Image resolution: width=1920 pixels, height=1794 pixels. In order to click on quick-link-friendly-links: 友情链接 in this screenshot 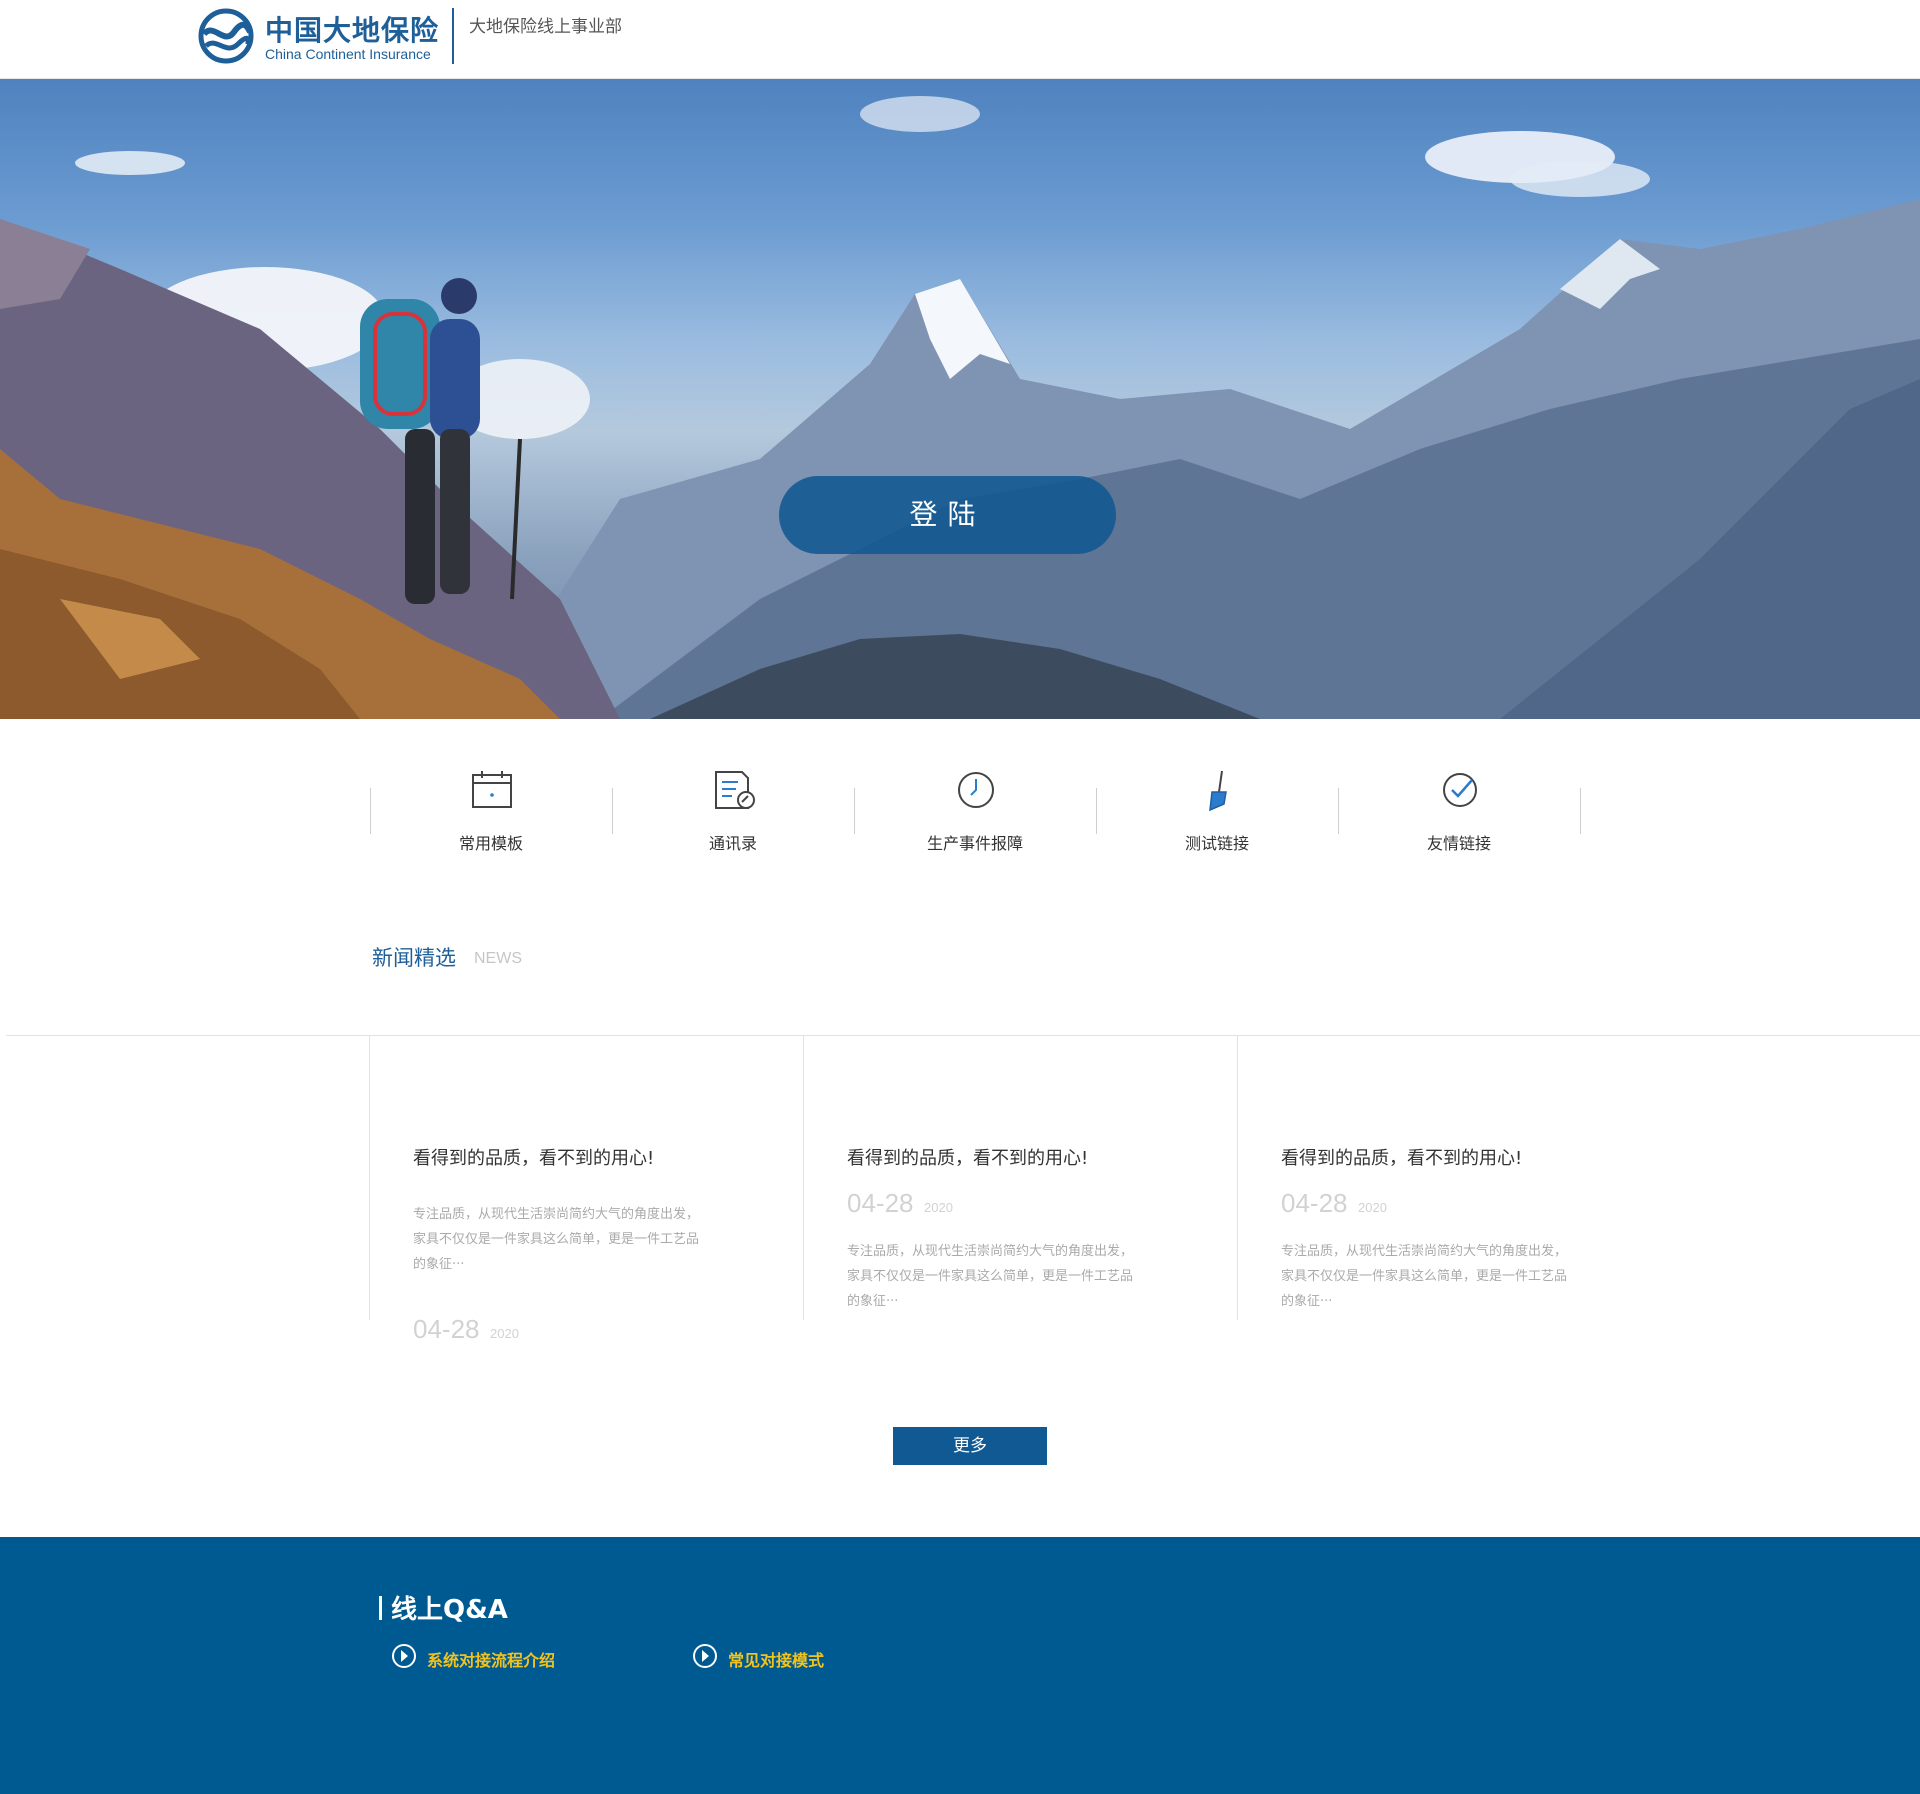, I will do `click(1459, 815)`.